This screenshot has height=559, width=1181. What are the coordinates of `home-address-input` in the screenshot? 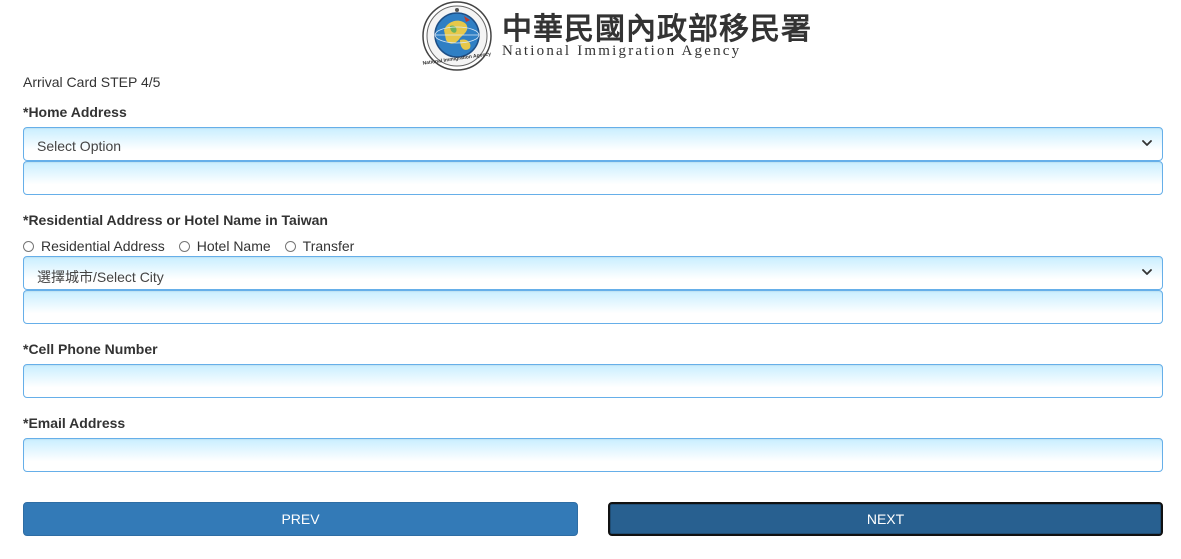 It's located at (593, 178).